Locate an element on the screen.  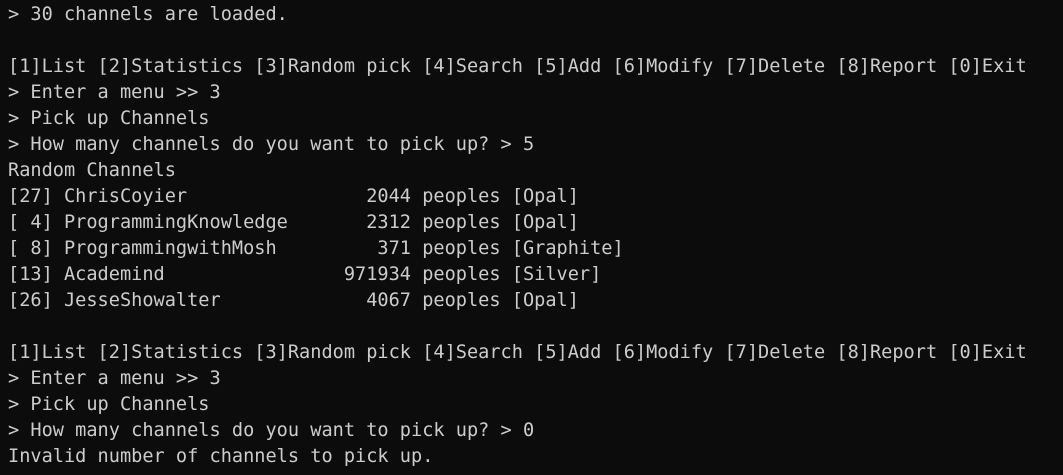
random-channels-title: Random Channels is located at coordinates (92, 170).